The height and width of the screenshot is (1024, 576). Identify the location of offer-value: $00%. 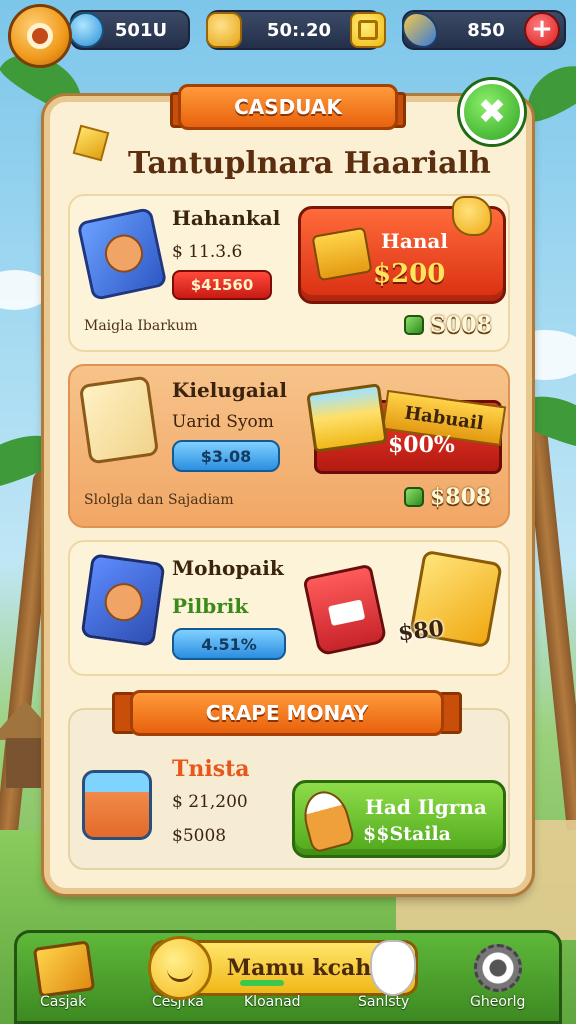
(421, 445).